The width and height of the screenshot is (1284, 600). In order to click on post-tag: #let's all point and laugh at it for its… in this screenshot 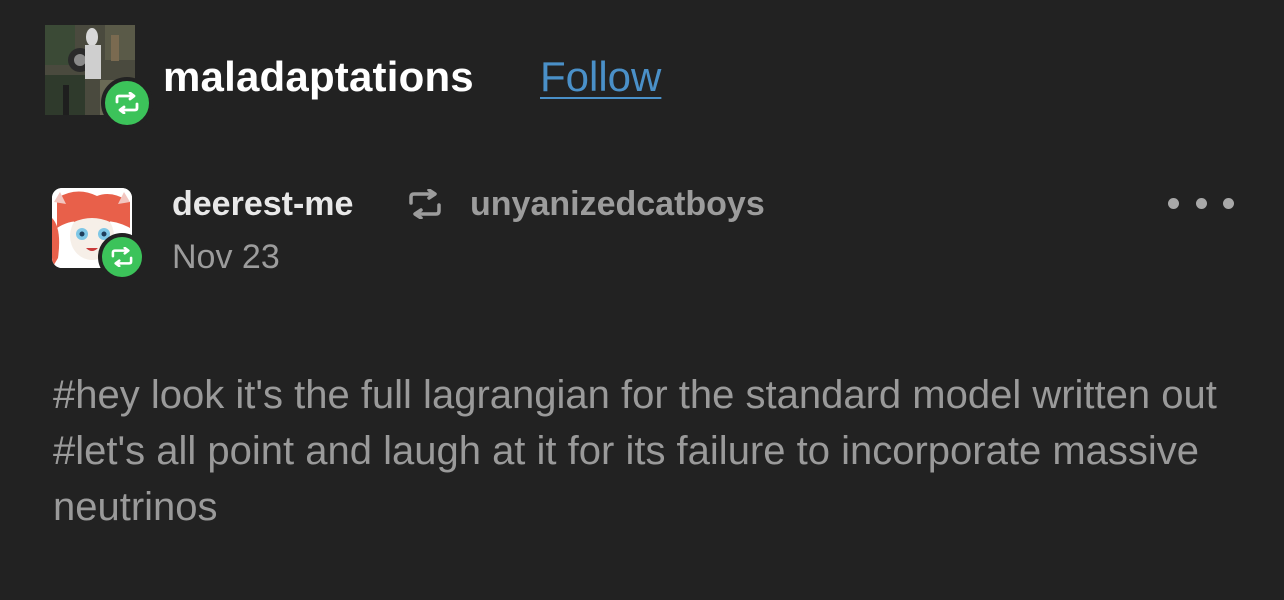, I will do `click(626, 479)`.